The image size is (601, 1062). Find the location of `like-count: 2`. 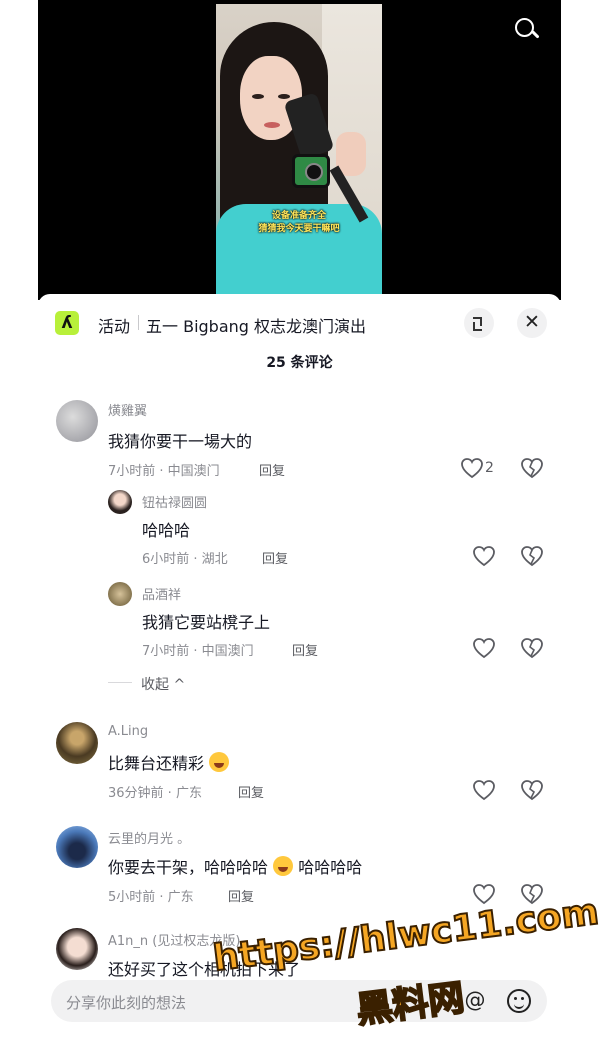

like-count: 2 is located at coordinates (489, 468).